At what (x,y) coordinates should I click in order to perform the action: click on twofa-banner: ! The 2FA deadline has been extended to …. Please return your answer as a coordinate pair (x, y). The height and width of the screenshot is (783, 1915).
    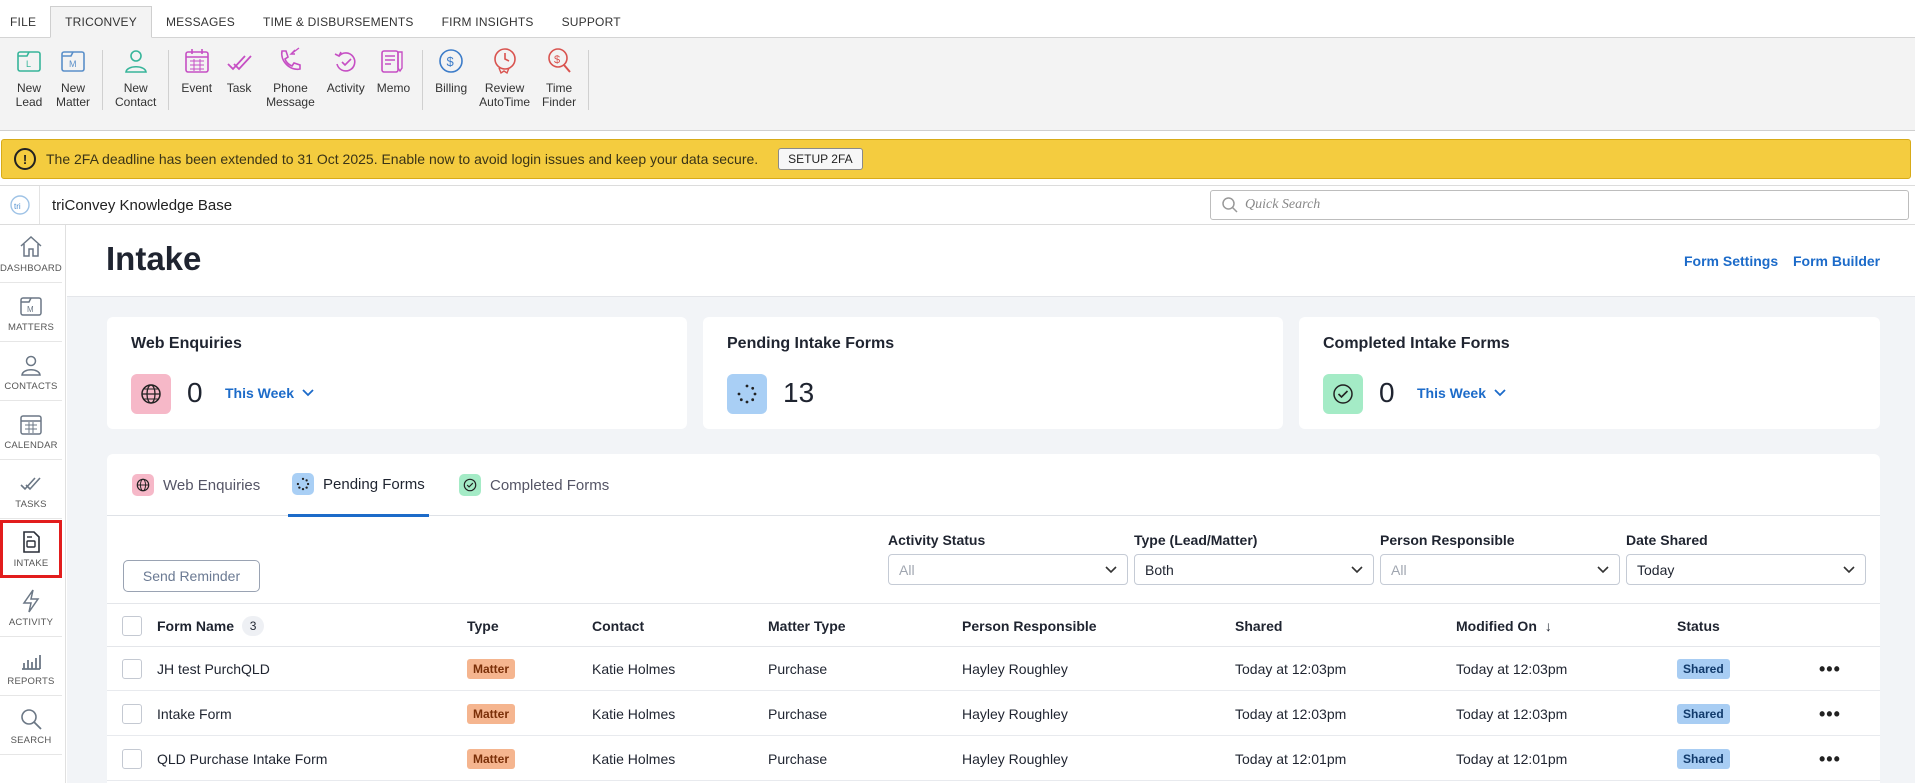
    Looking at the image, I should click on (956, 159).